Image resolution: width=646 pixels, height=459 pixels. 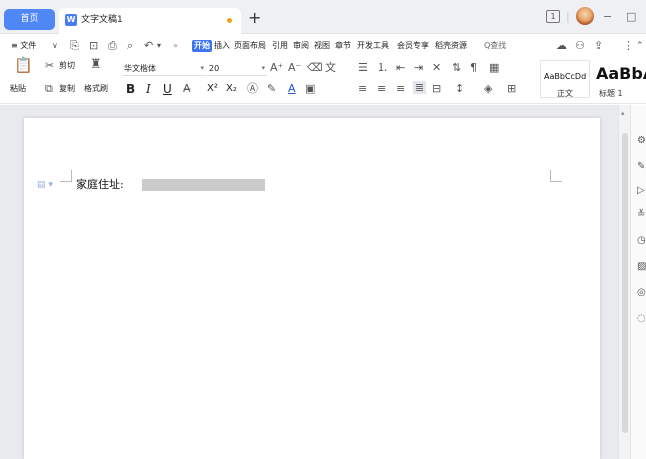 I want to click on format-painter-icon: ♜, so click(x=96, y=64).